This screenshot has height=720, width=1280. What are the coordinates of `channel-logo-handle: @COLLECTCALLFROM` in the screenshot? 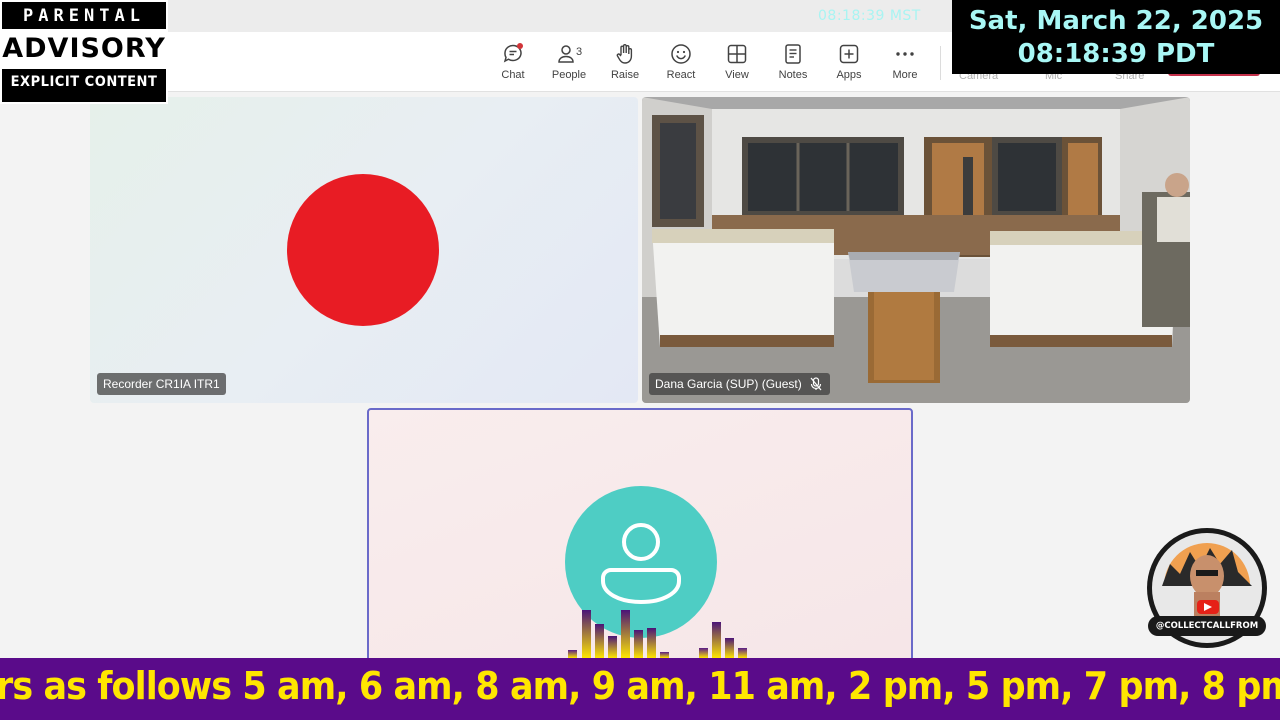 It's located at (1207, 626).